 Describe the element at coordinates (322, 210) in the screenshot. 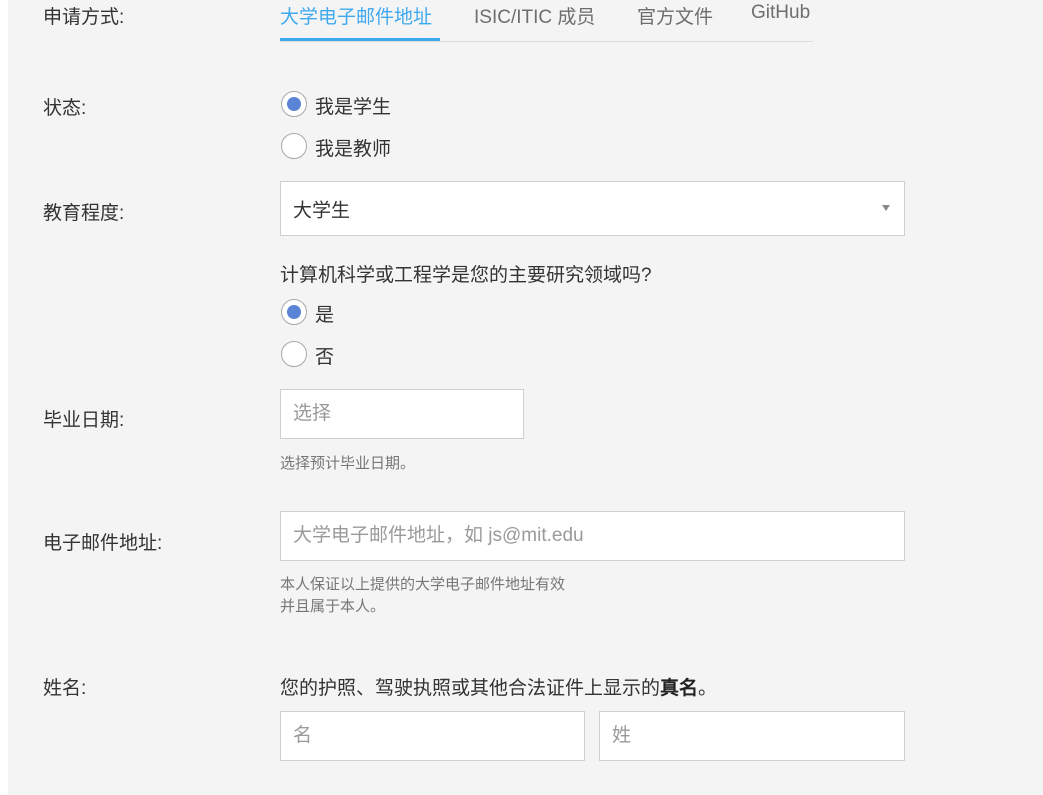

I see `education-selected-value: 大学生` at that location.